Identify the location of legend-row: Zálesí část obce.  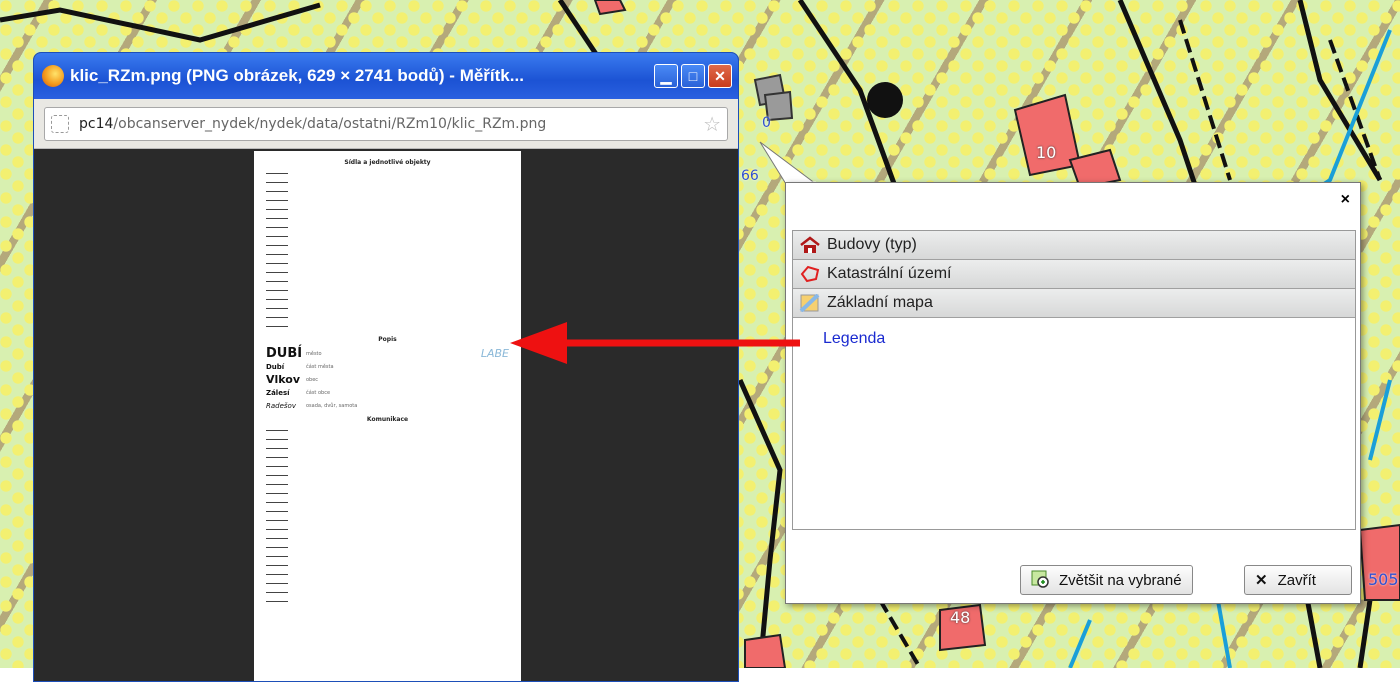
(298, 392).